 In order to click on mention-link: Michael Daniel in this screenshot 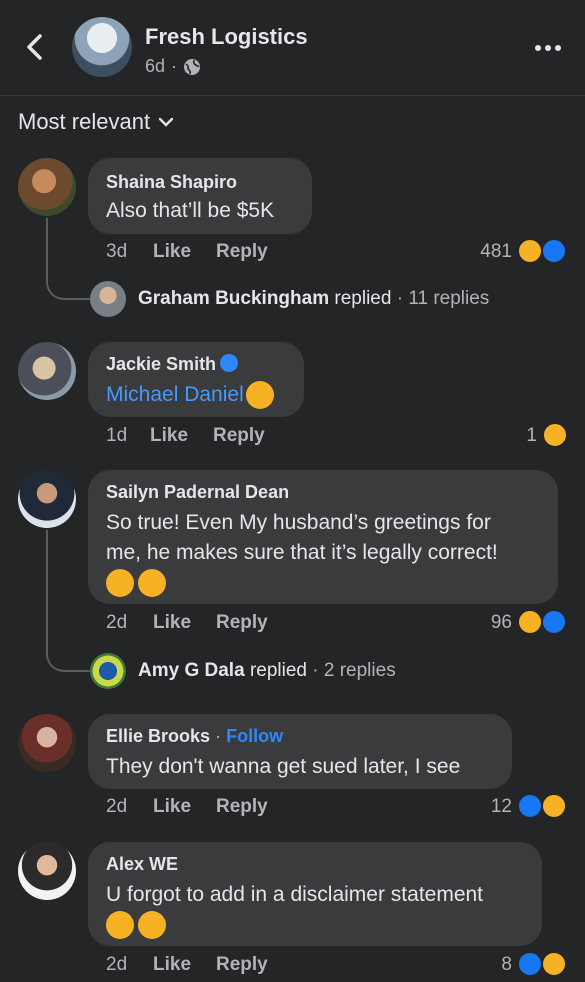, I will do `click(175, 394)`.